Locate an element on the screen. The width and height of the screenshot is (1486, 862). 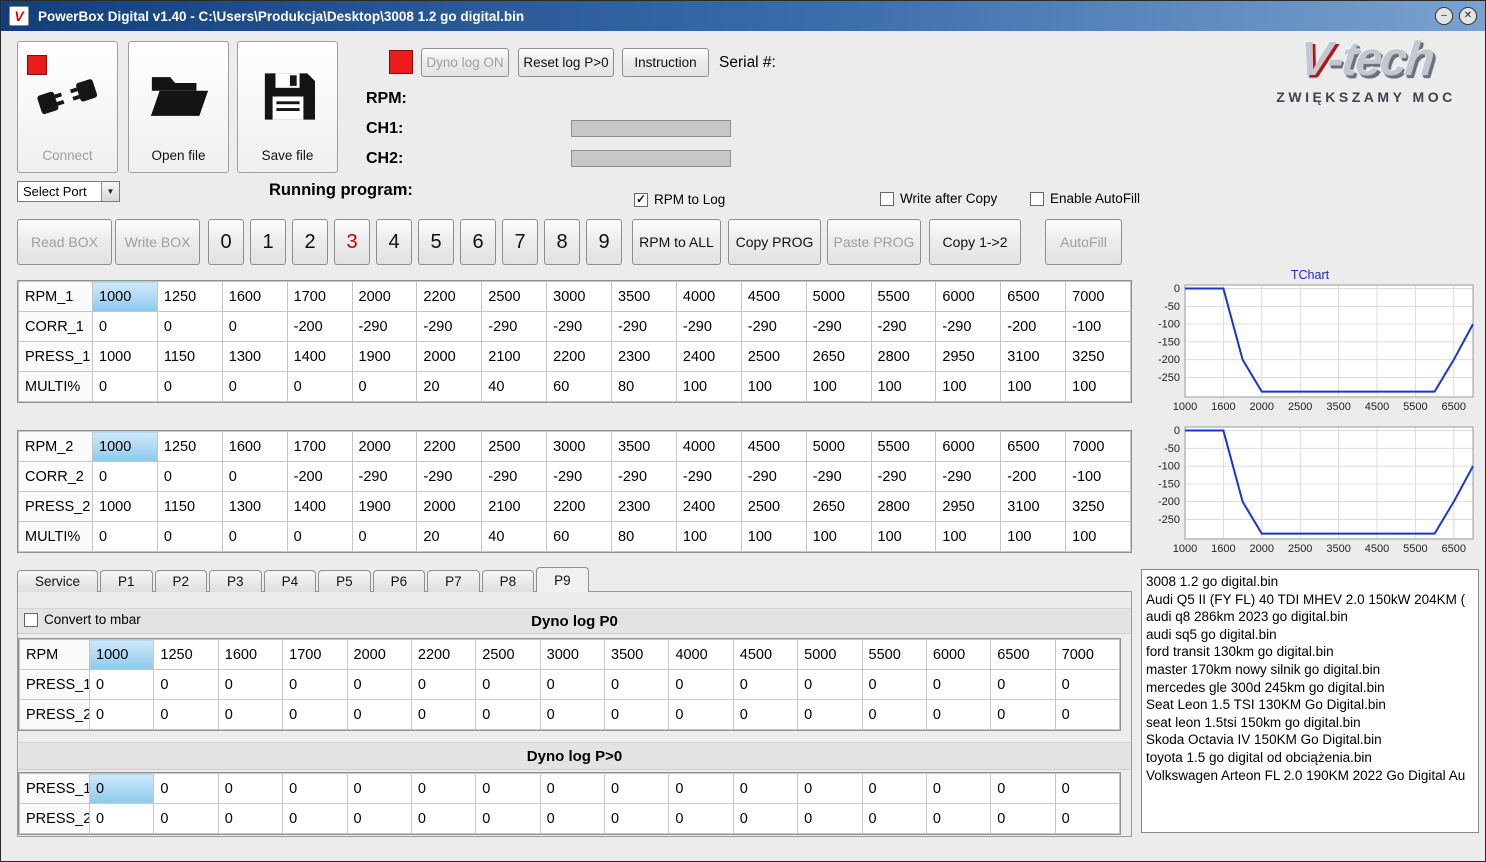
read-box-button: Read BOX is located at coordinates (64, 242).